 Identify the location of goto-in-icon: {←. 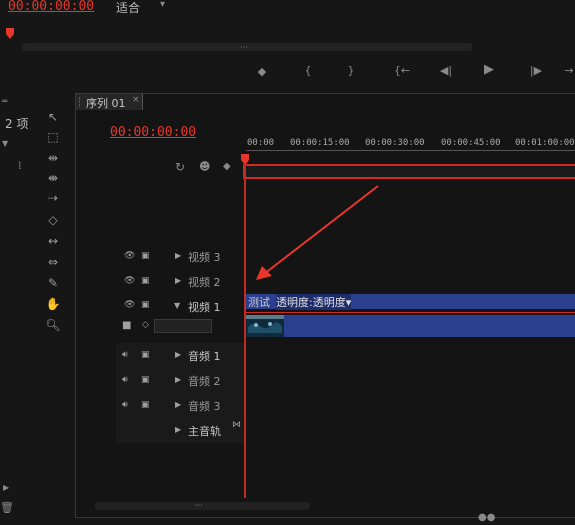
(402, 71).